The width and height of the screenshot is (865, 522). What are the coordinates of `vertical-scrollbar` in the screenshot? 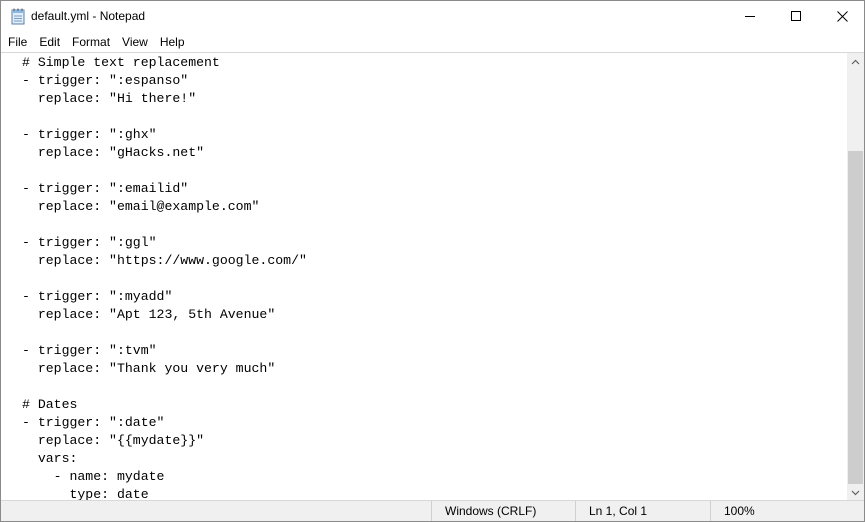 It's located at (855, 276).